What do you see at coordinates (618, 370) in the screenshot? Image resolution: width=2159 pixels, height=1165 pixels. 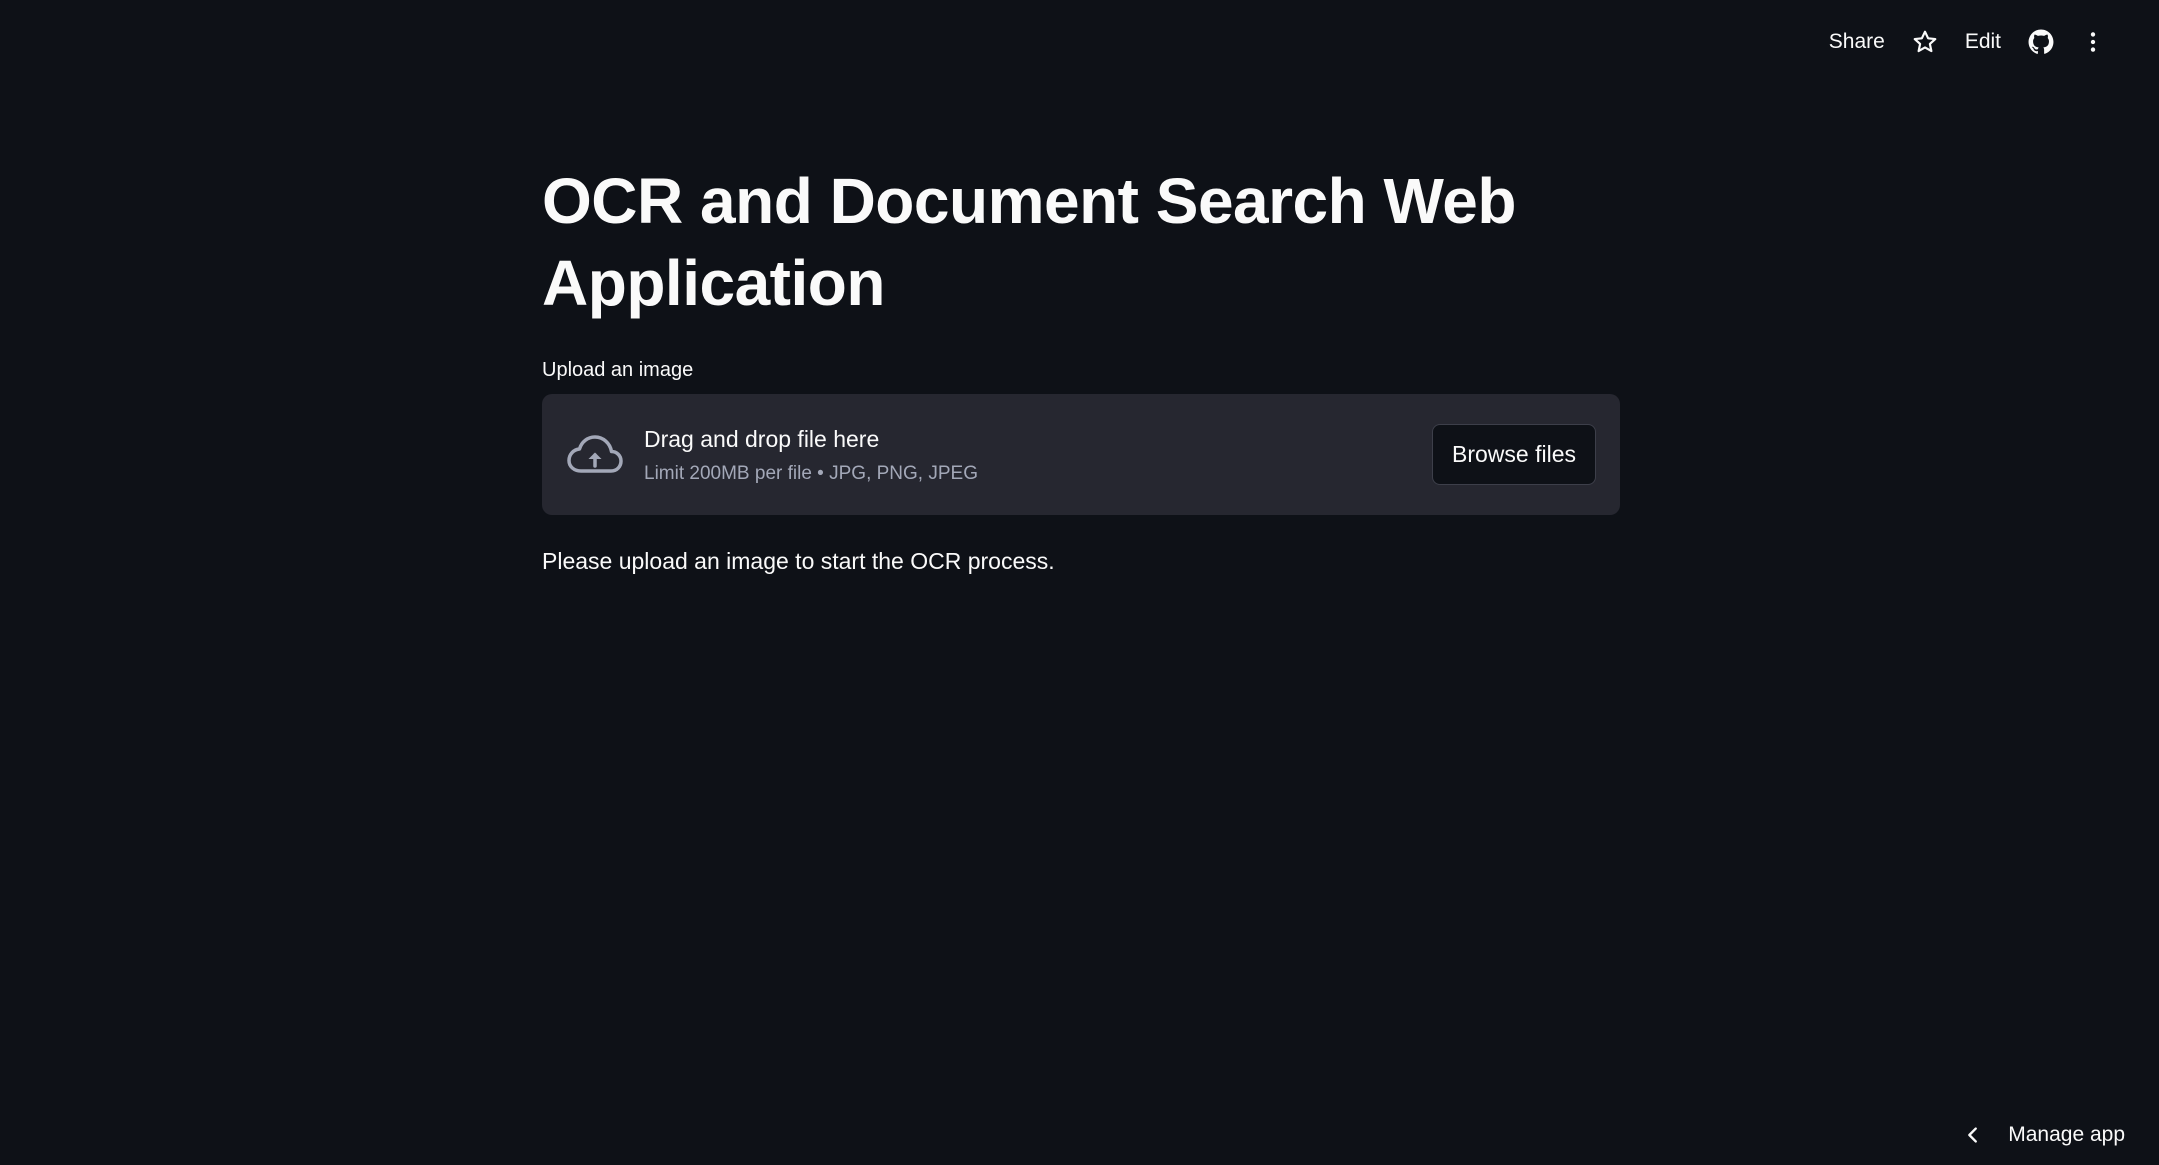 I see `file-uploader-label: Upload an image` at bounding box center [618, 370].